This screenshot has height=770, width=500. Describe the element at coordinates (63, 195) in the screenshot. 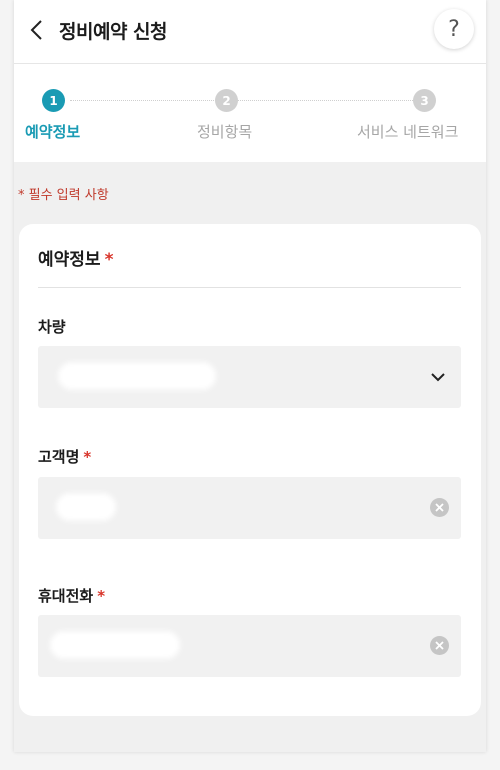

I see `required-fields-note: * 필수 입력 사항` at that location.